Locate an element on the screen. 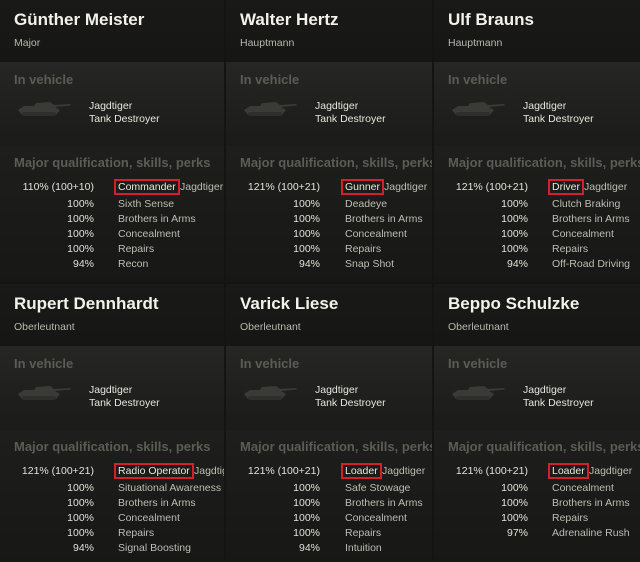 The height and width of the screenshot is (562, 640). skill-row: 94% Recon is located at coordinates (112, 265).